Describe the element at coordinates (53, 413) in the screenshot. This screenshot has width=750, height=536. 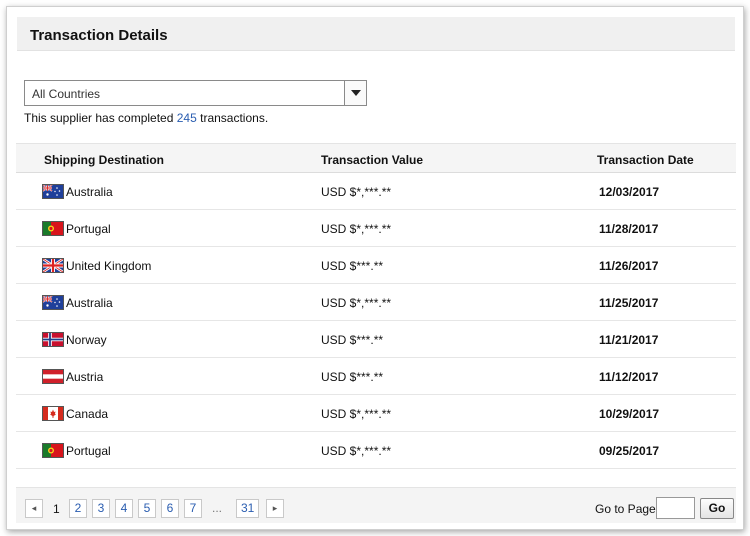
I see `canada-flag-icon` at that location.